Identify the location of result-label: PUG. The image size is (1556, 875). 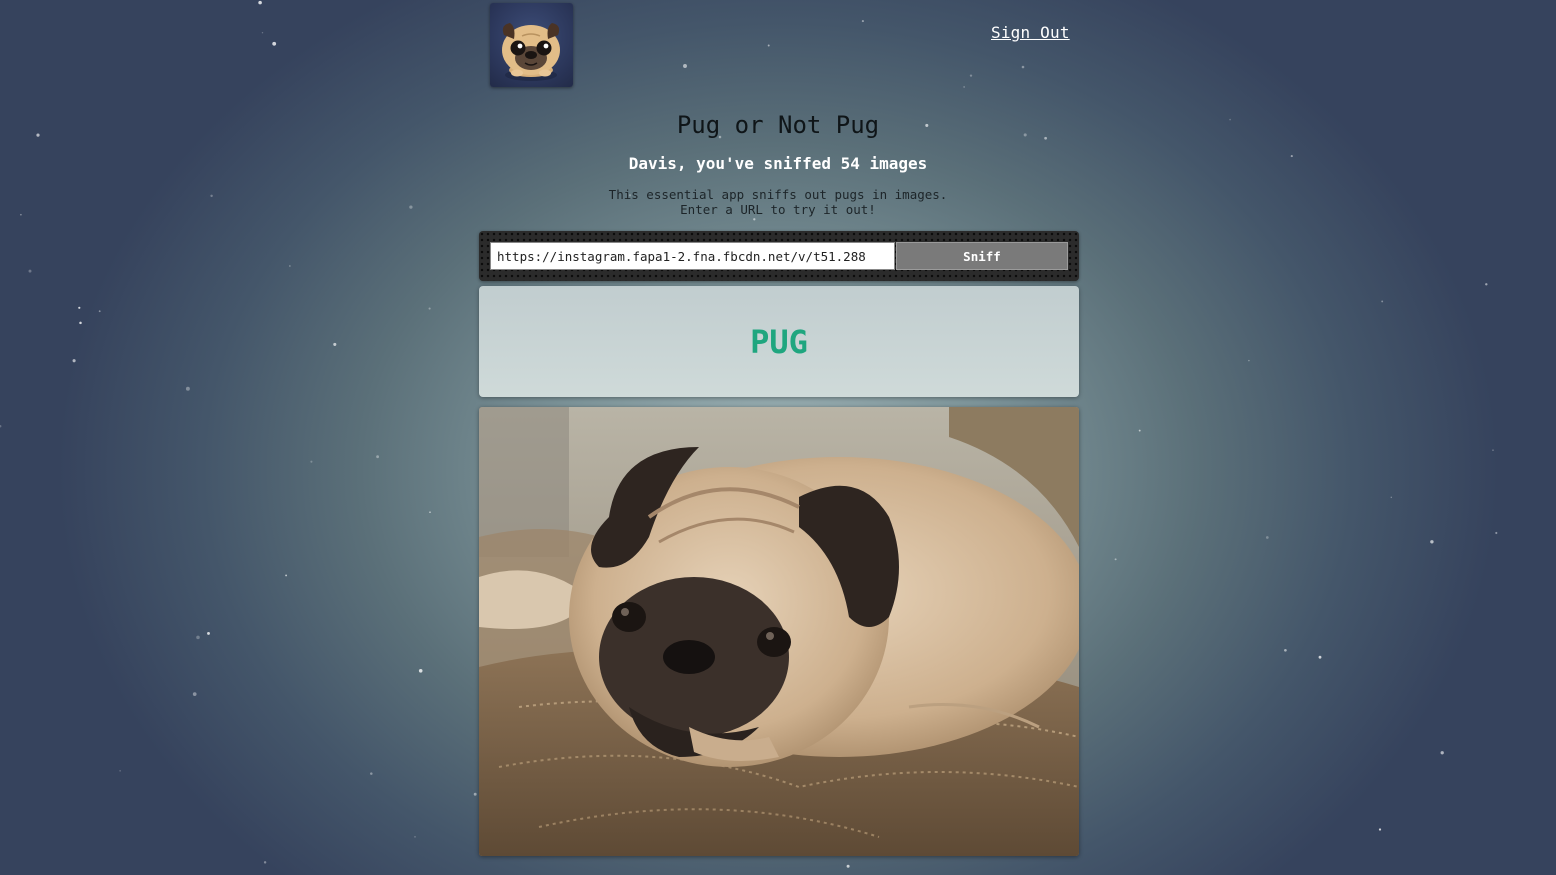
(779, 342).